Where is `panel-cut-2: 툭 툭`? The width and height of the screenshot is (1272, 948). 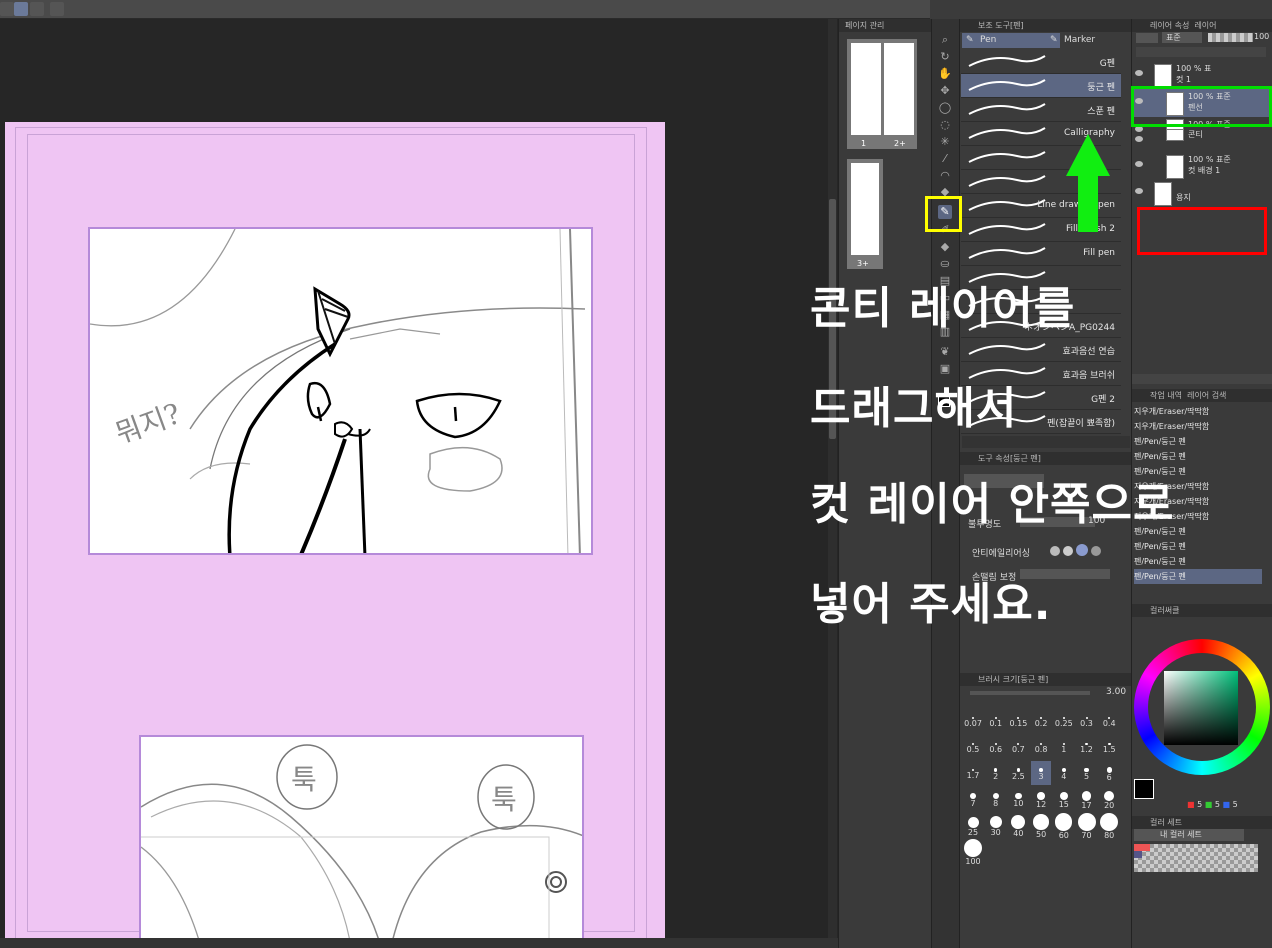
panel-cut-2: 툭 툭 is located at coordinates (361, 837).